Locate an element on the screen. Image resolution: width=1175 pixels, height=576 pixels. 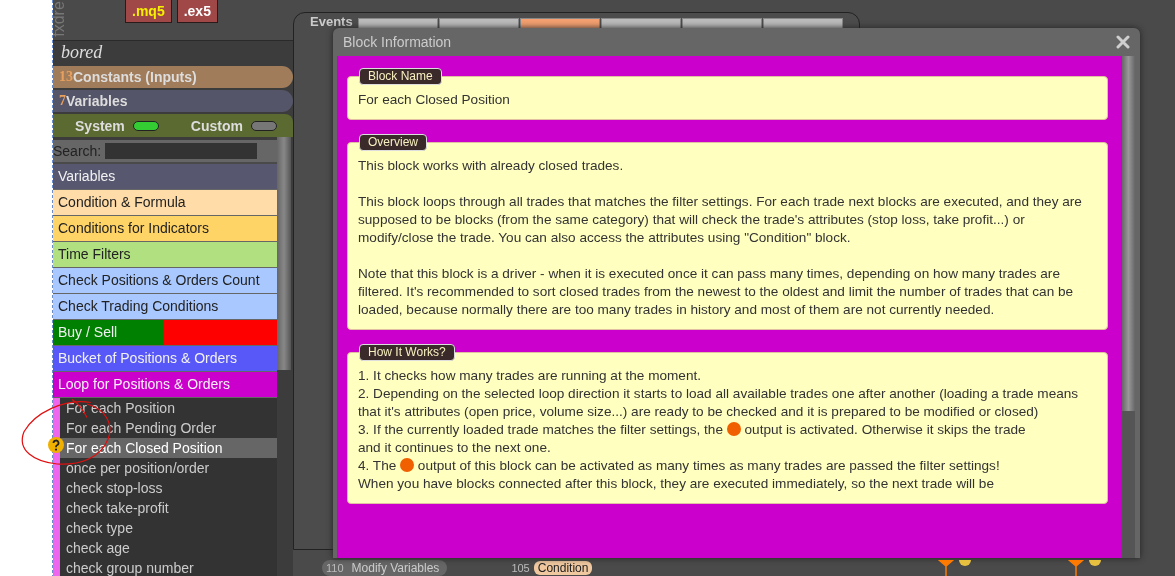
dialog-title: Block Information is located at coordinates (397, 42).